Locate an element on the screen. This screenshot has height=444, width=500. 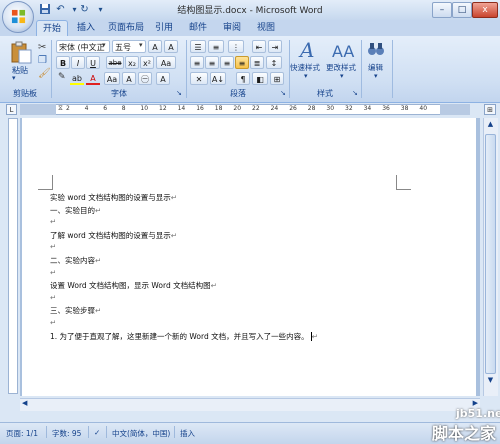
italic-button: I is located at coordinates (78, 62).